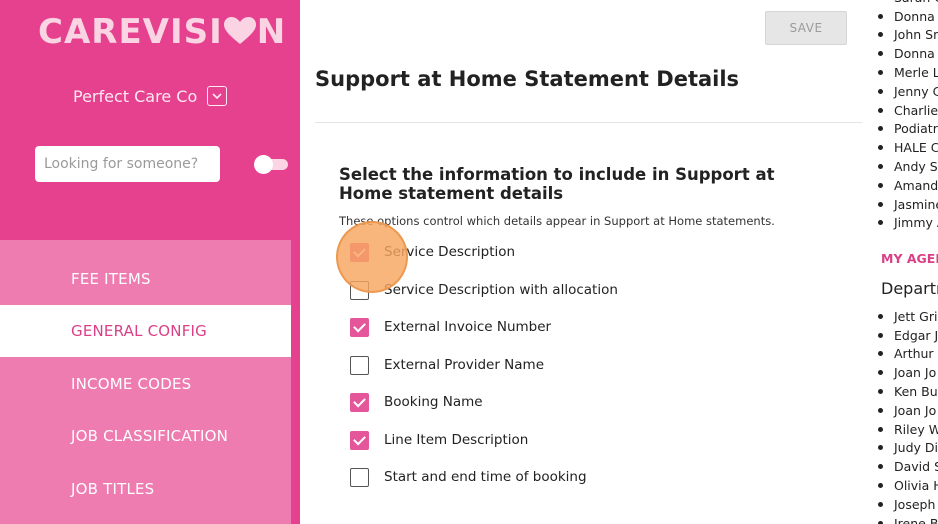  What do you see at coordinates (900, 129) in the screenshot?
I see `list-item: Podiatr` at bounding box center [900, 129].